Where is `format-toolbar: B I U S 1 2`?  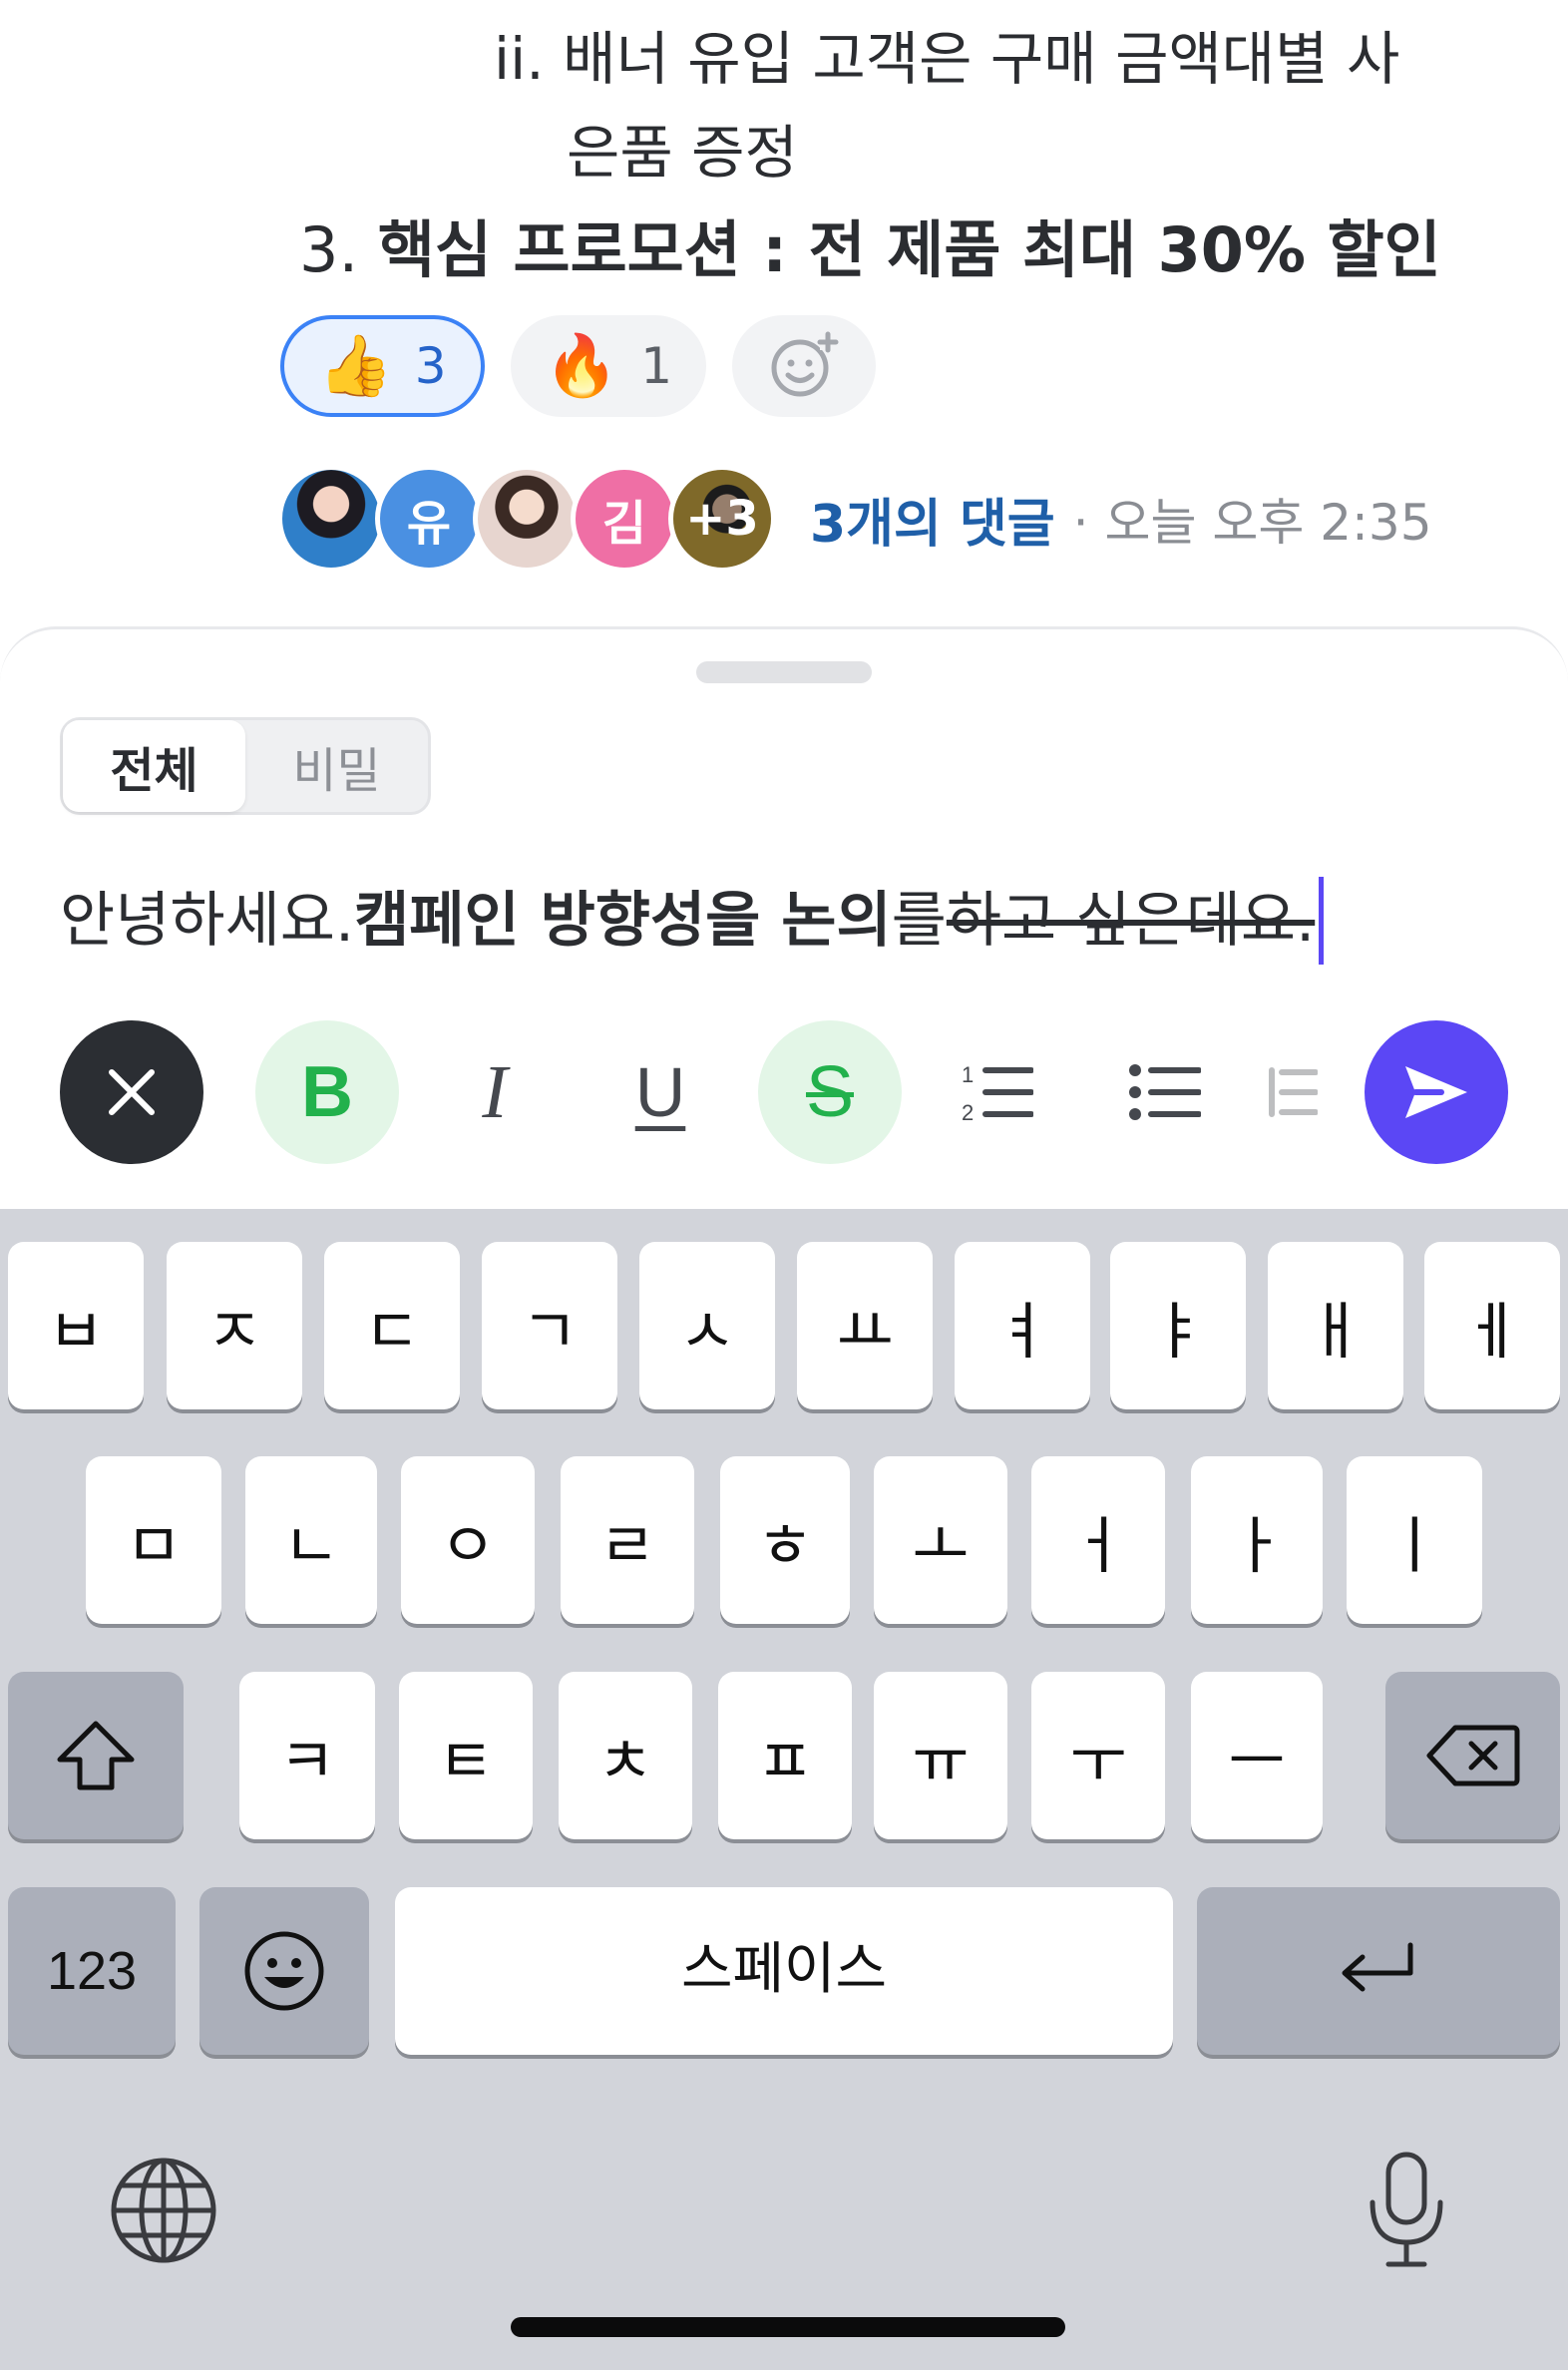 format-toolbar: B I U S 1 2 is located at coordinates (784, 1092).